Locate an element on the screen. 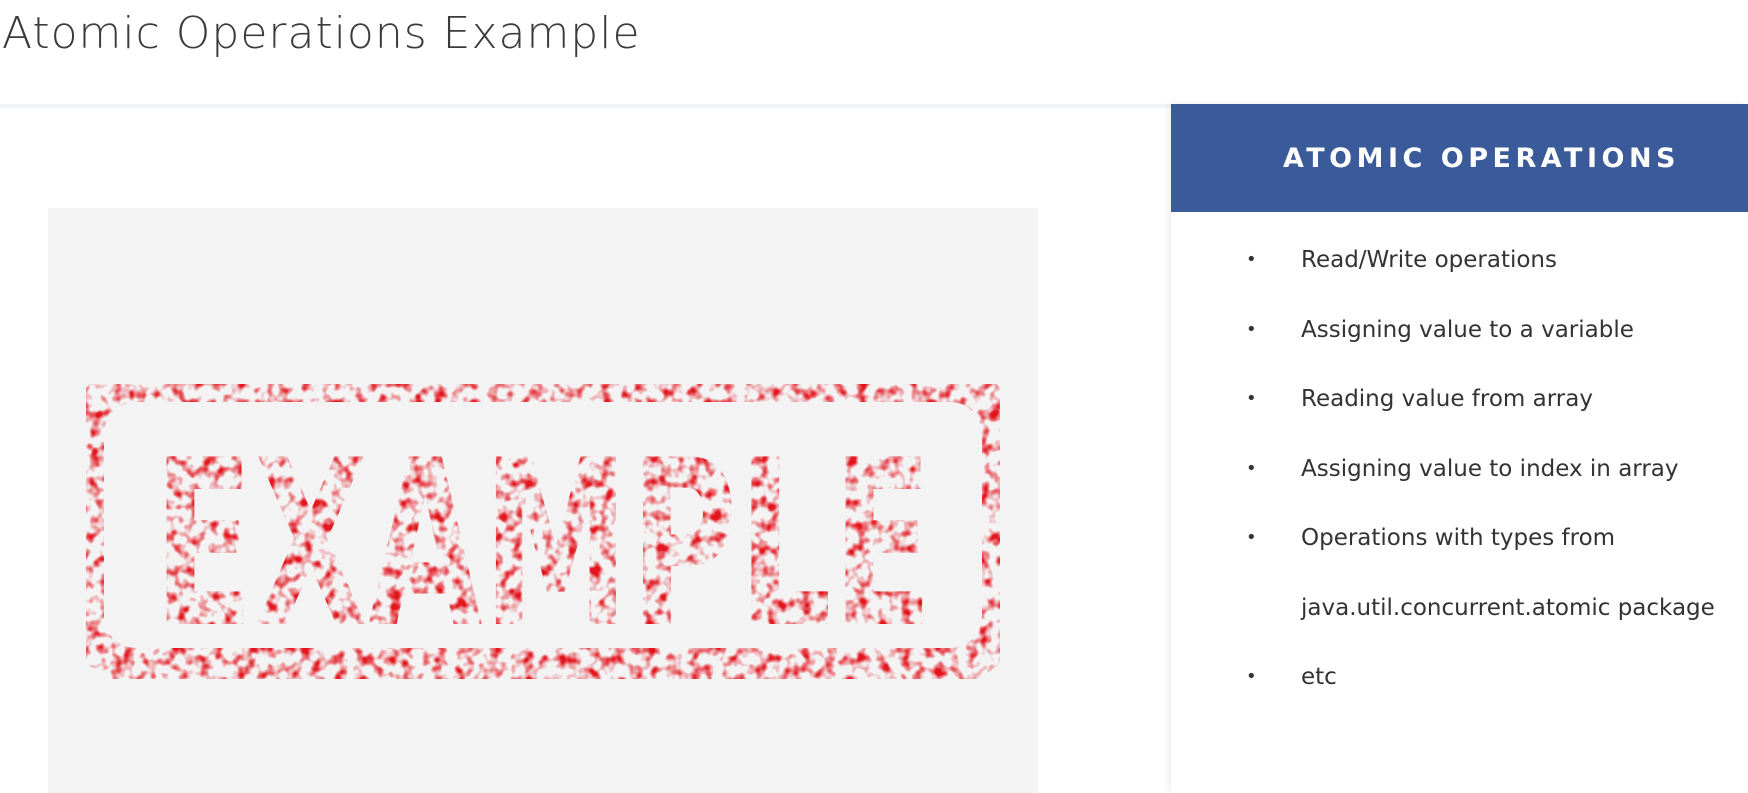 Image resolution: width=1748 pixels, height=793 pixels. slide-title: Atomic Operations Example is located at coordinates (321, 33).